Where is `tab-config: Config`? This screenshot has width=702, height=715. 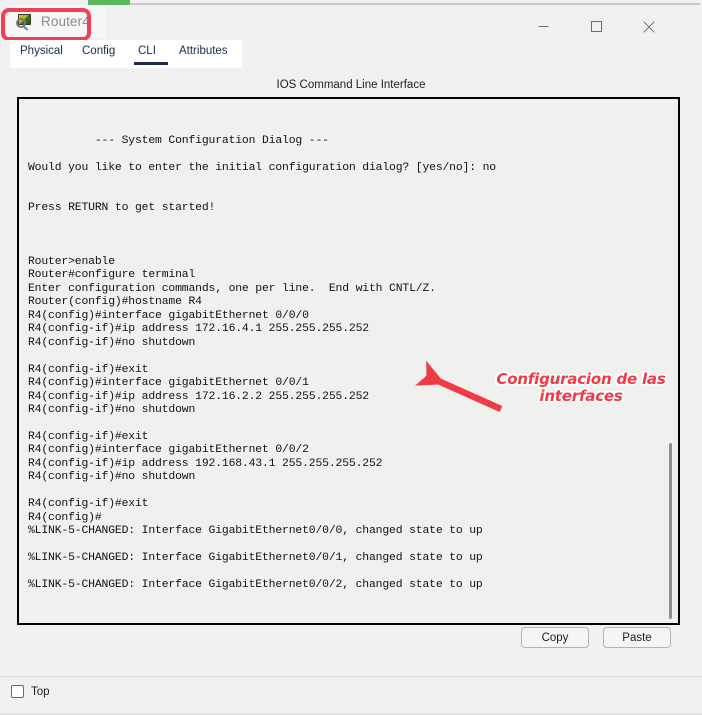
tab-config: Config is located at coordinates (98, 51).